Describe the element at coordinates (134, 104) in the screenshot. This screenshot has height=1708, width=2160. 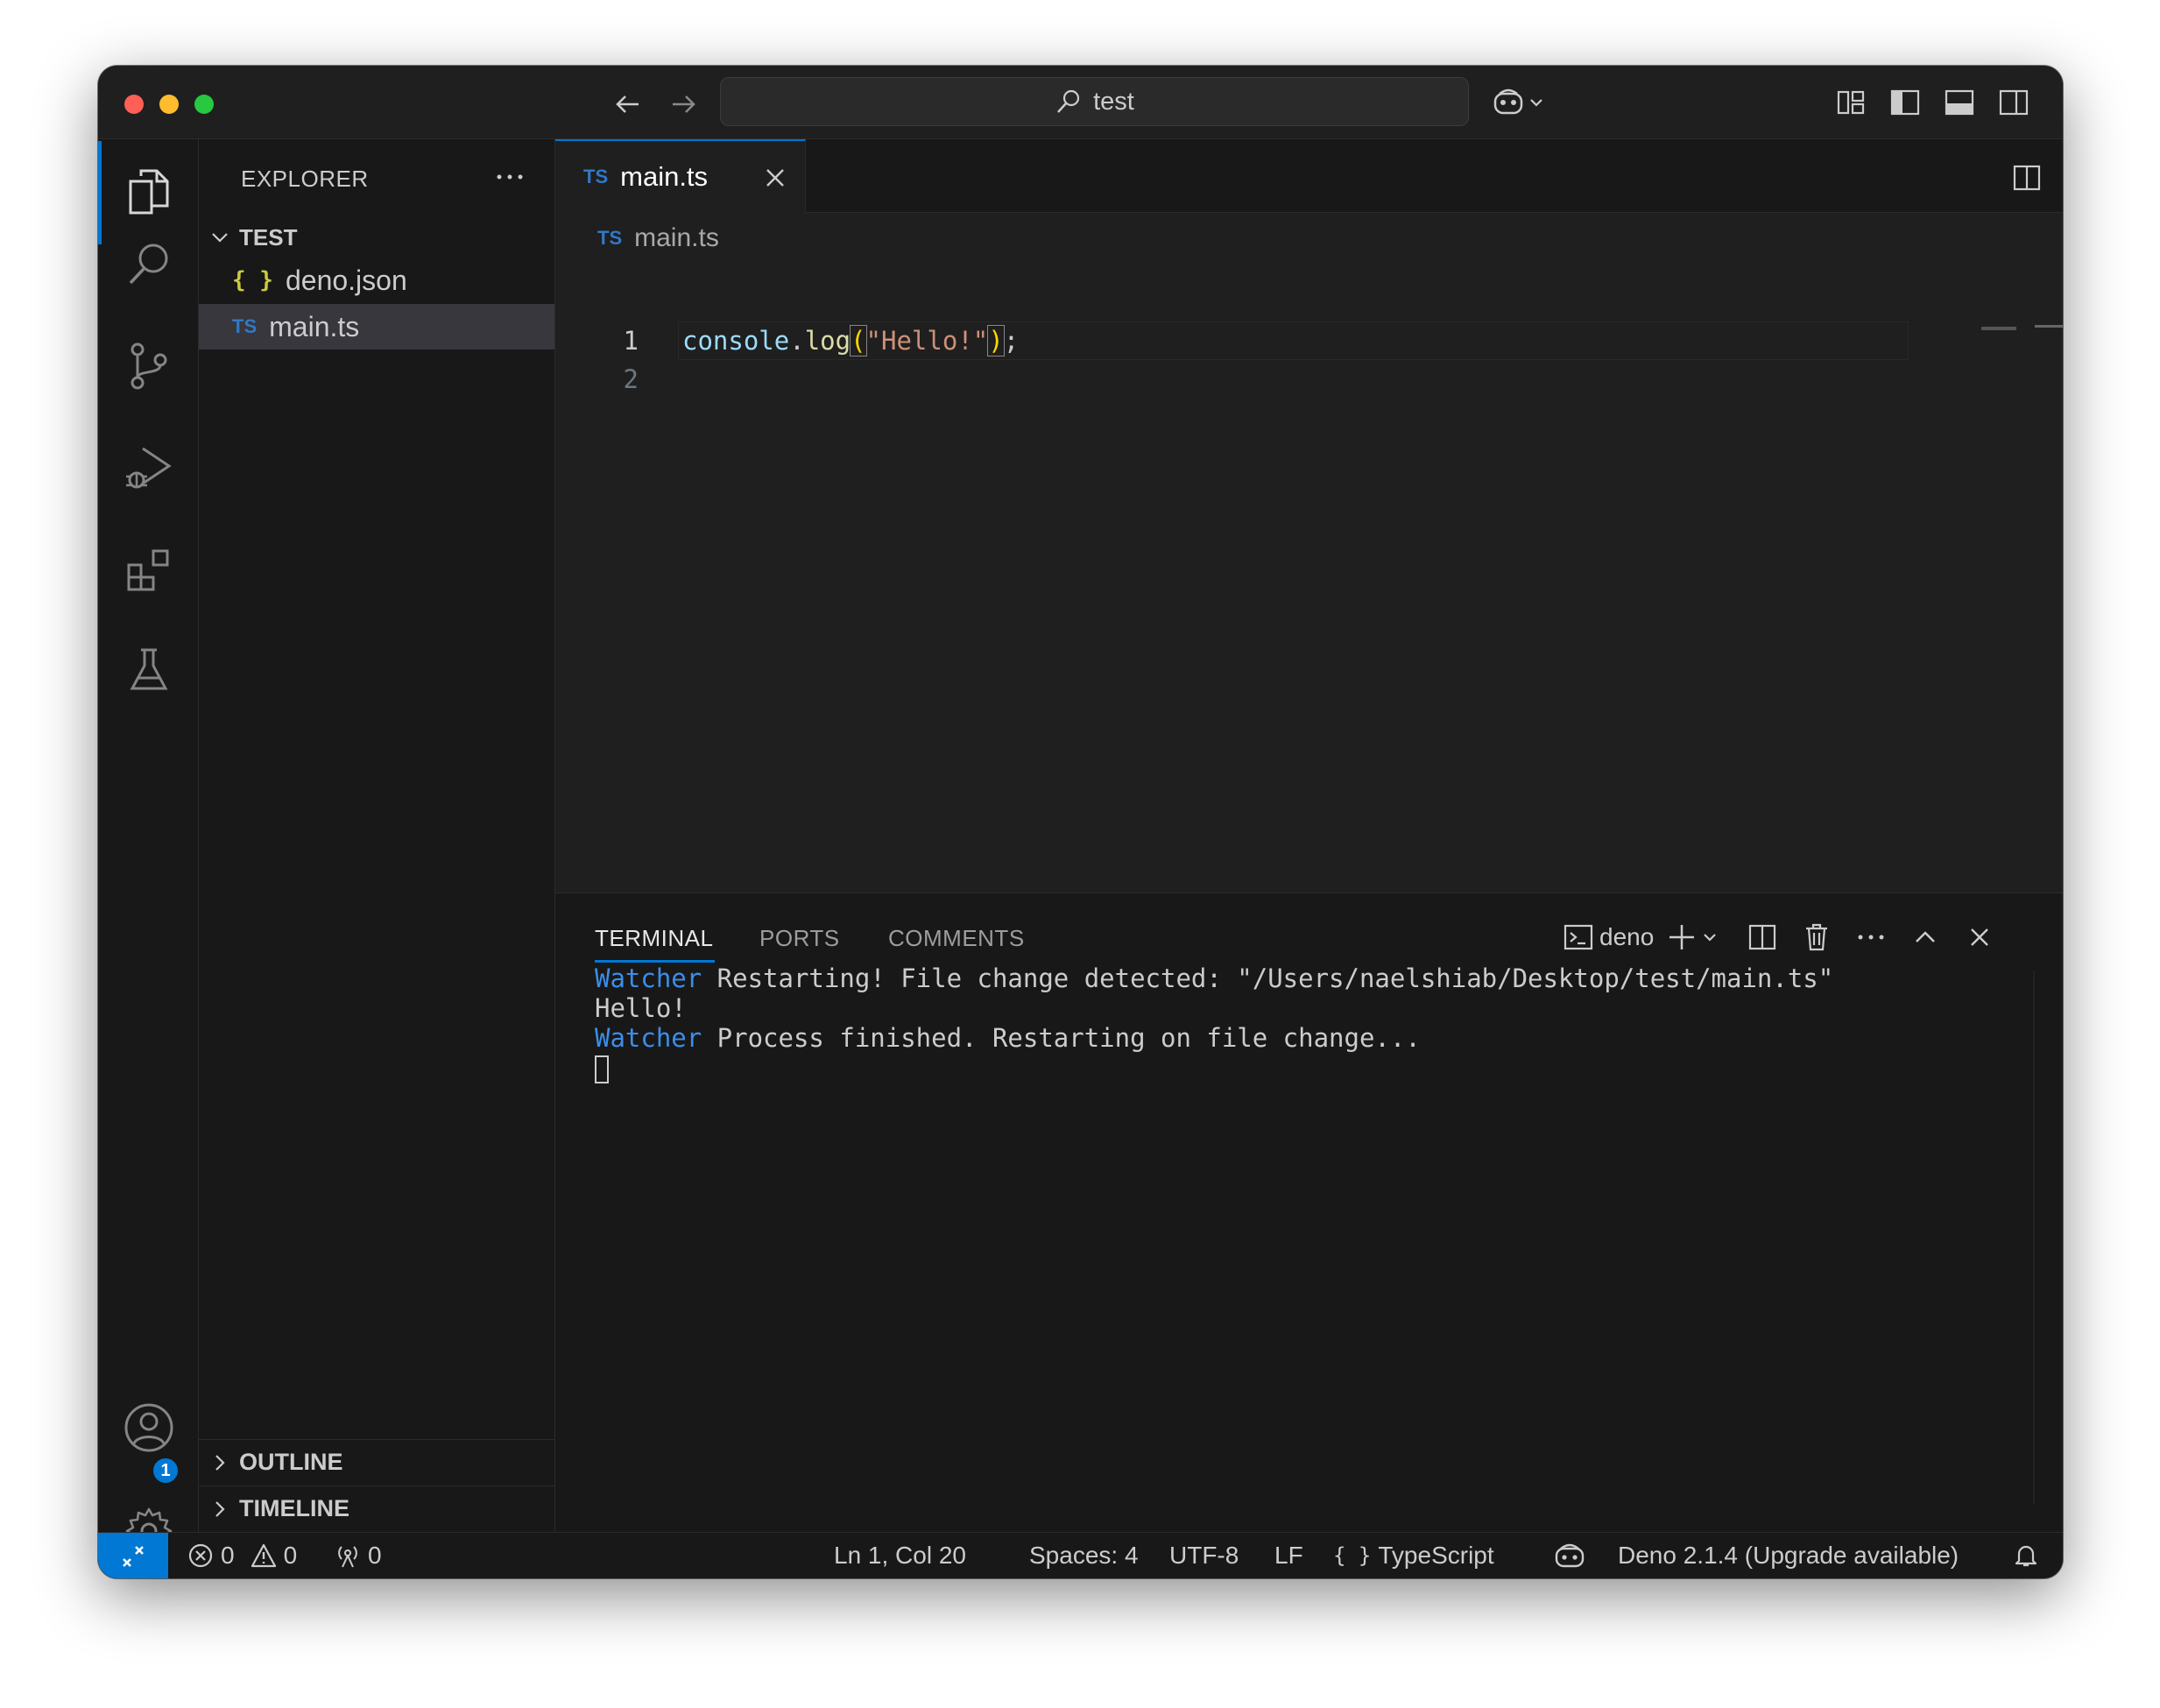
I see `close-window-button` at that location.